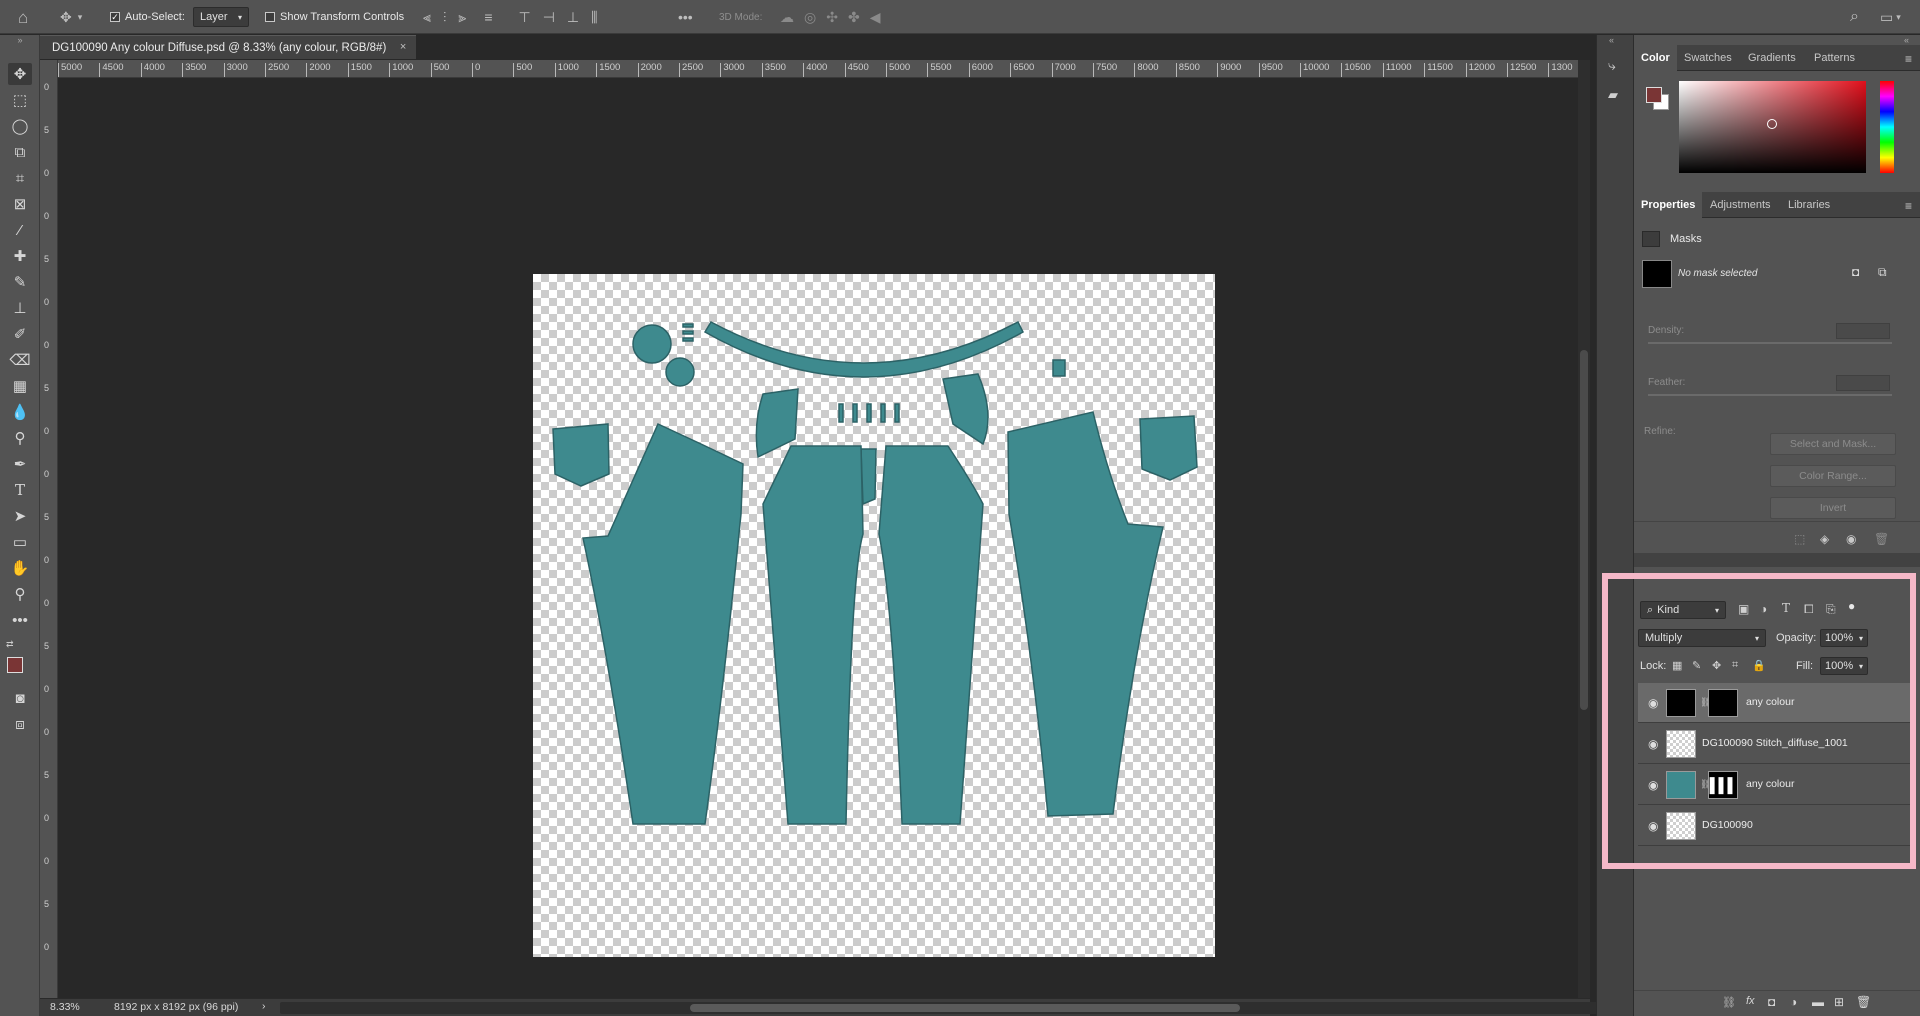 Image resolution: width=1920 pixels, height=1016 pixels. I want to click on distribute-icon: ≡, so click(488, 17).